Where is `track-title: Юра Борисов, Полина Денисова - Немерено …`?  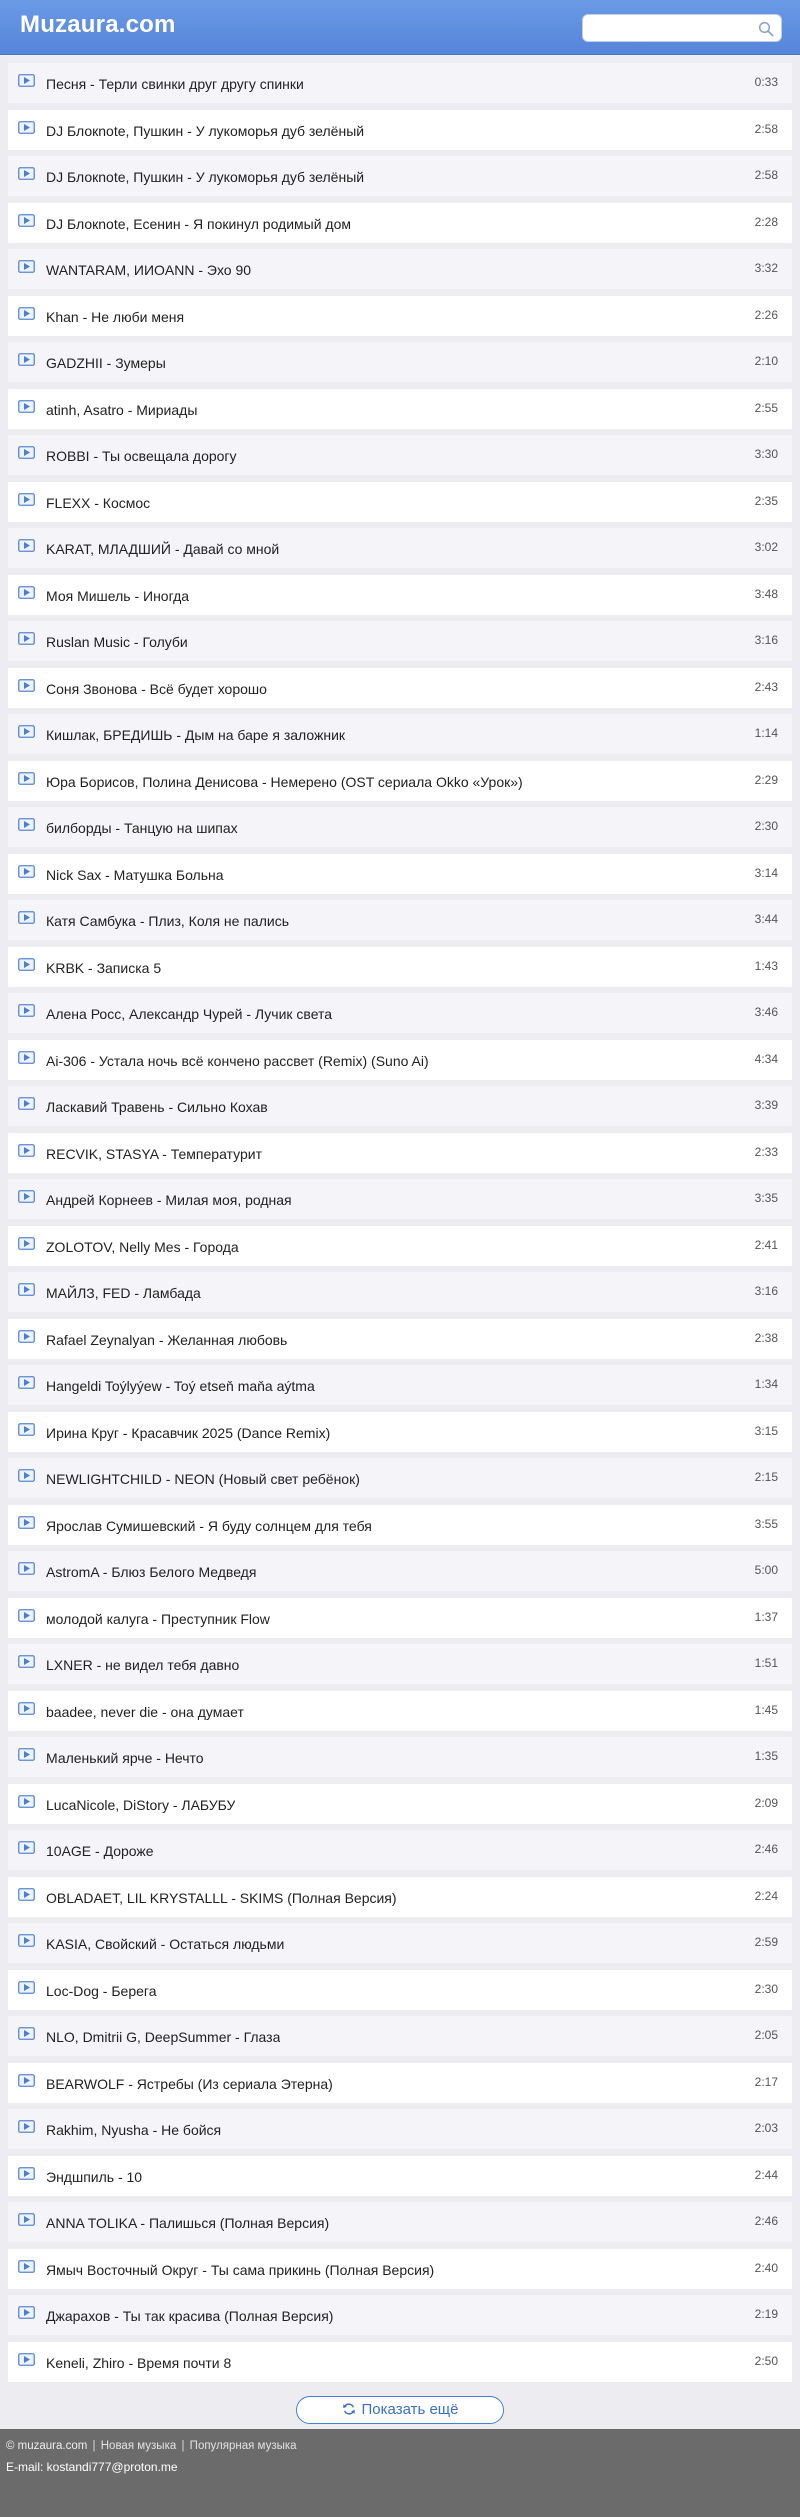
track-title: Юра Борисов, Полина Денисова - Немерено … is located at coordinates (284, 782).